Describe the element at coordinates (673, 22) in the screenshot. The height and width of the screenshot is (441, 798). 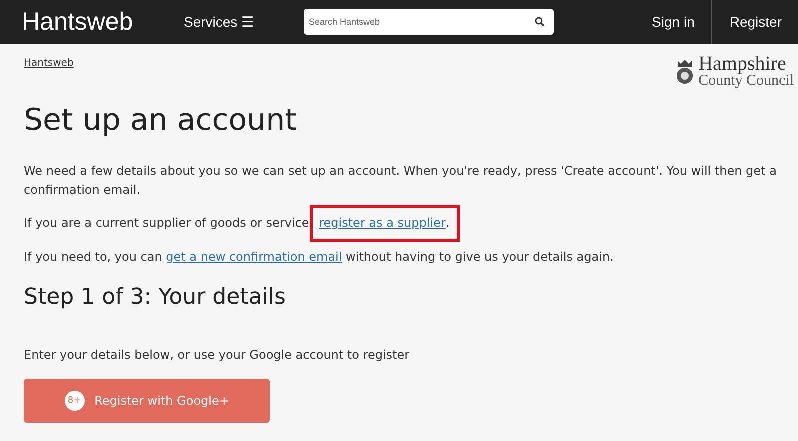
I see `sign-in-link: Sign in` at that location.